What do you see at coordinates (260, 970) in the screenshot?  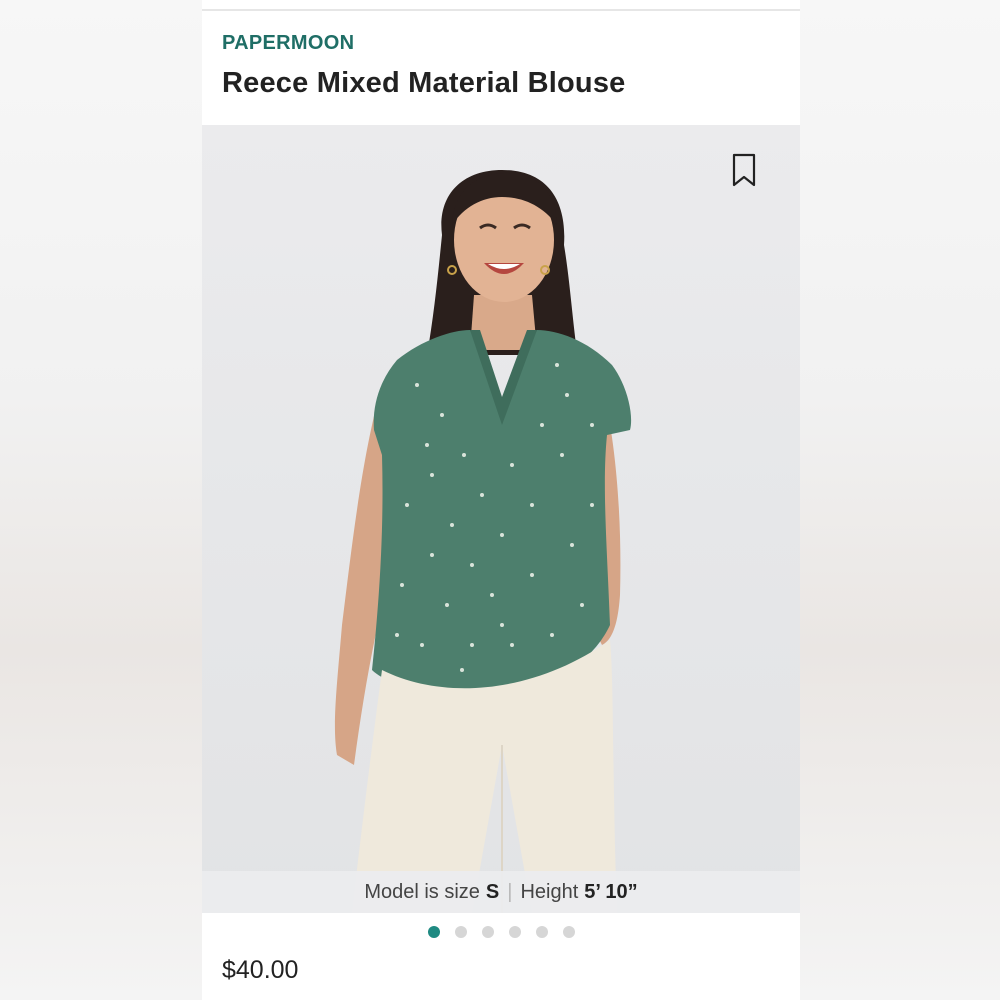 I see `product-price: $40.00` at bounding box center [260, 970].